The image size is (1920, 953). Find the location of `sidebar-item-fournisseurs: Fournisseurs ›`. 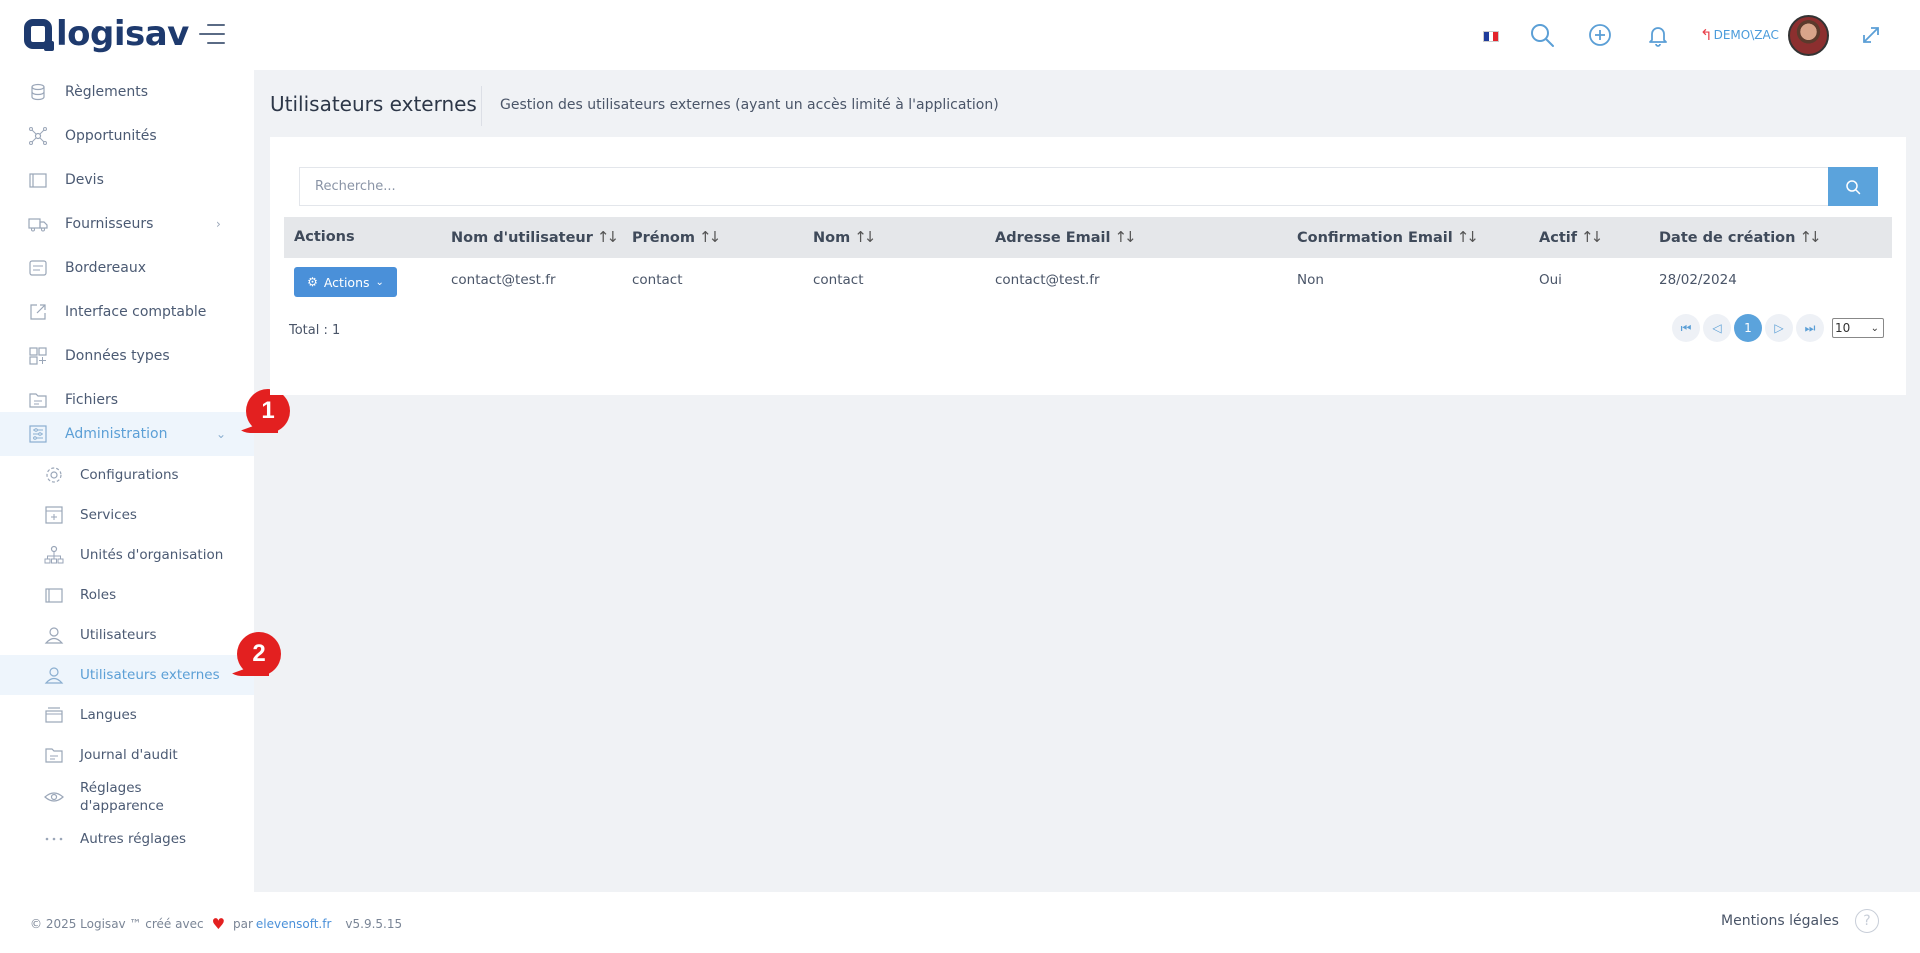

sidebar-item-fournisseurs: Fournisseurs › is located at coordinates (127, 224).